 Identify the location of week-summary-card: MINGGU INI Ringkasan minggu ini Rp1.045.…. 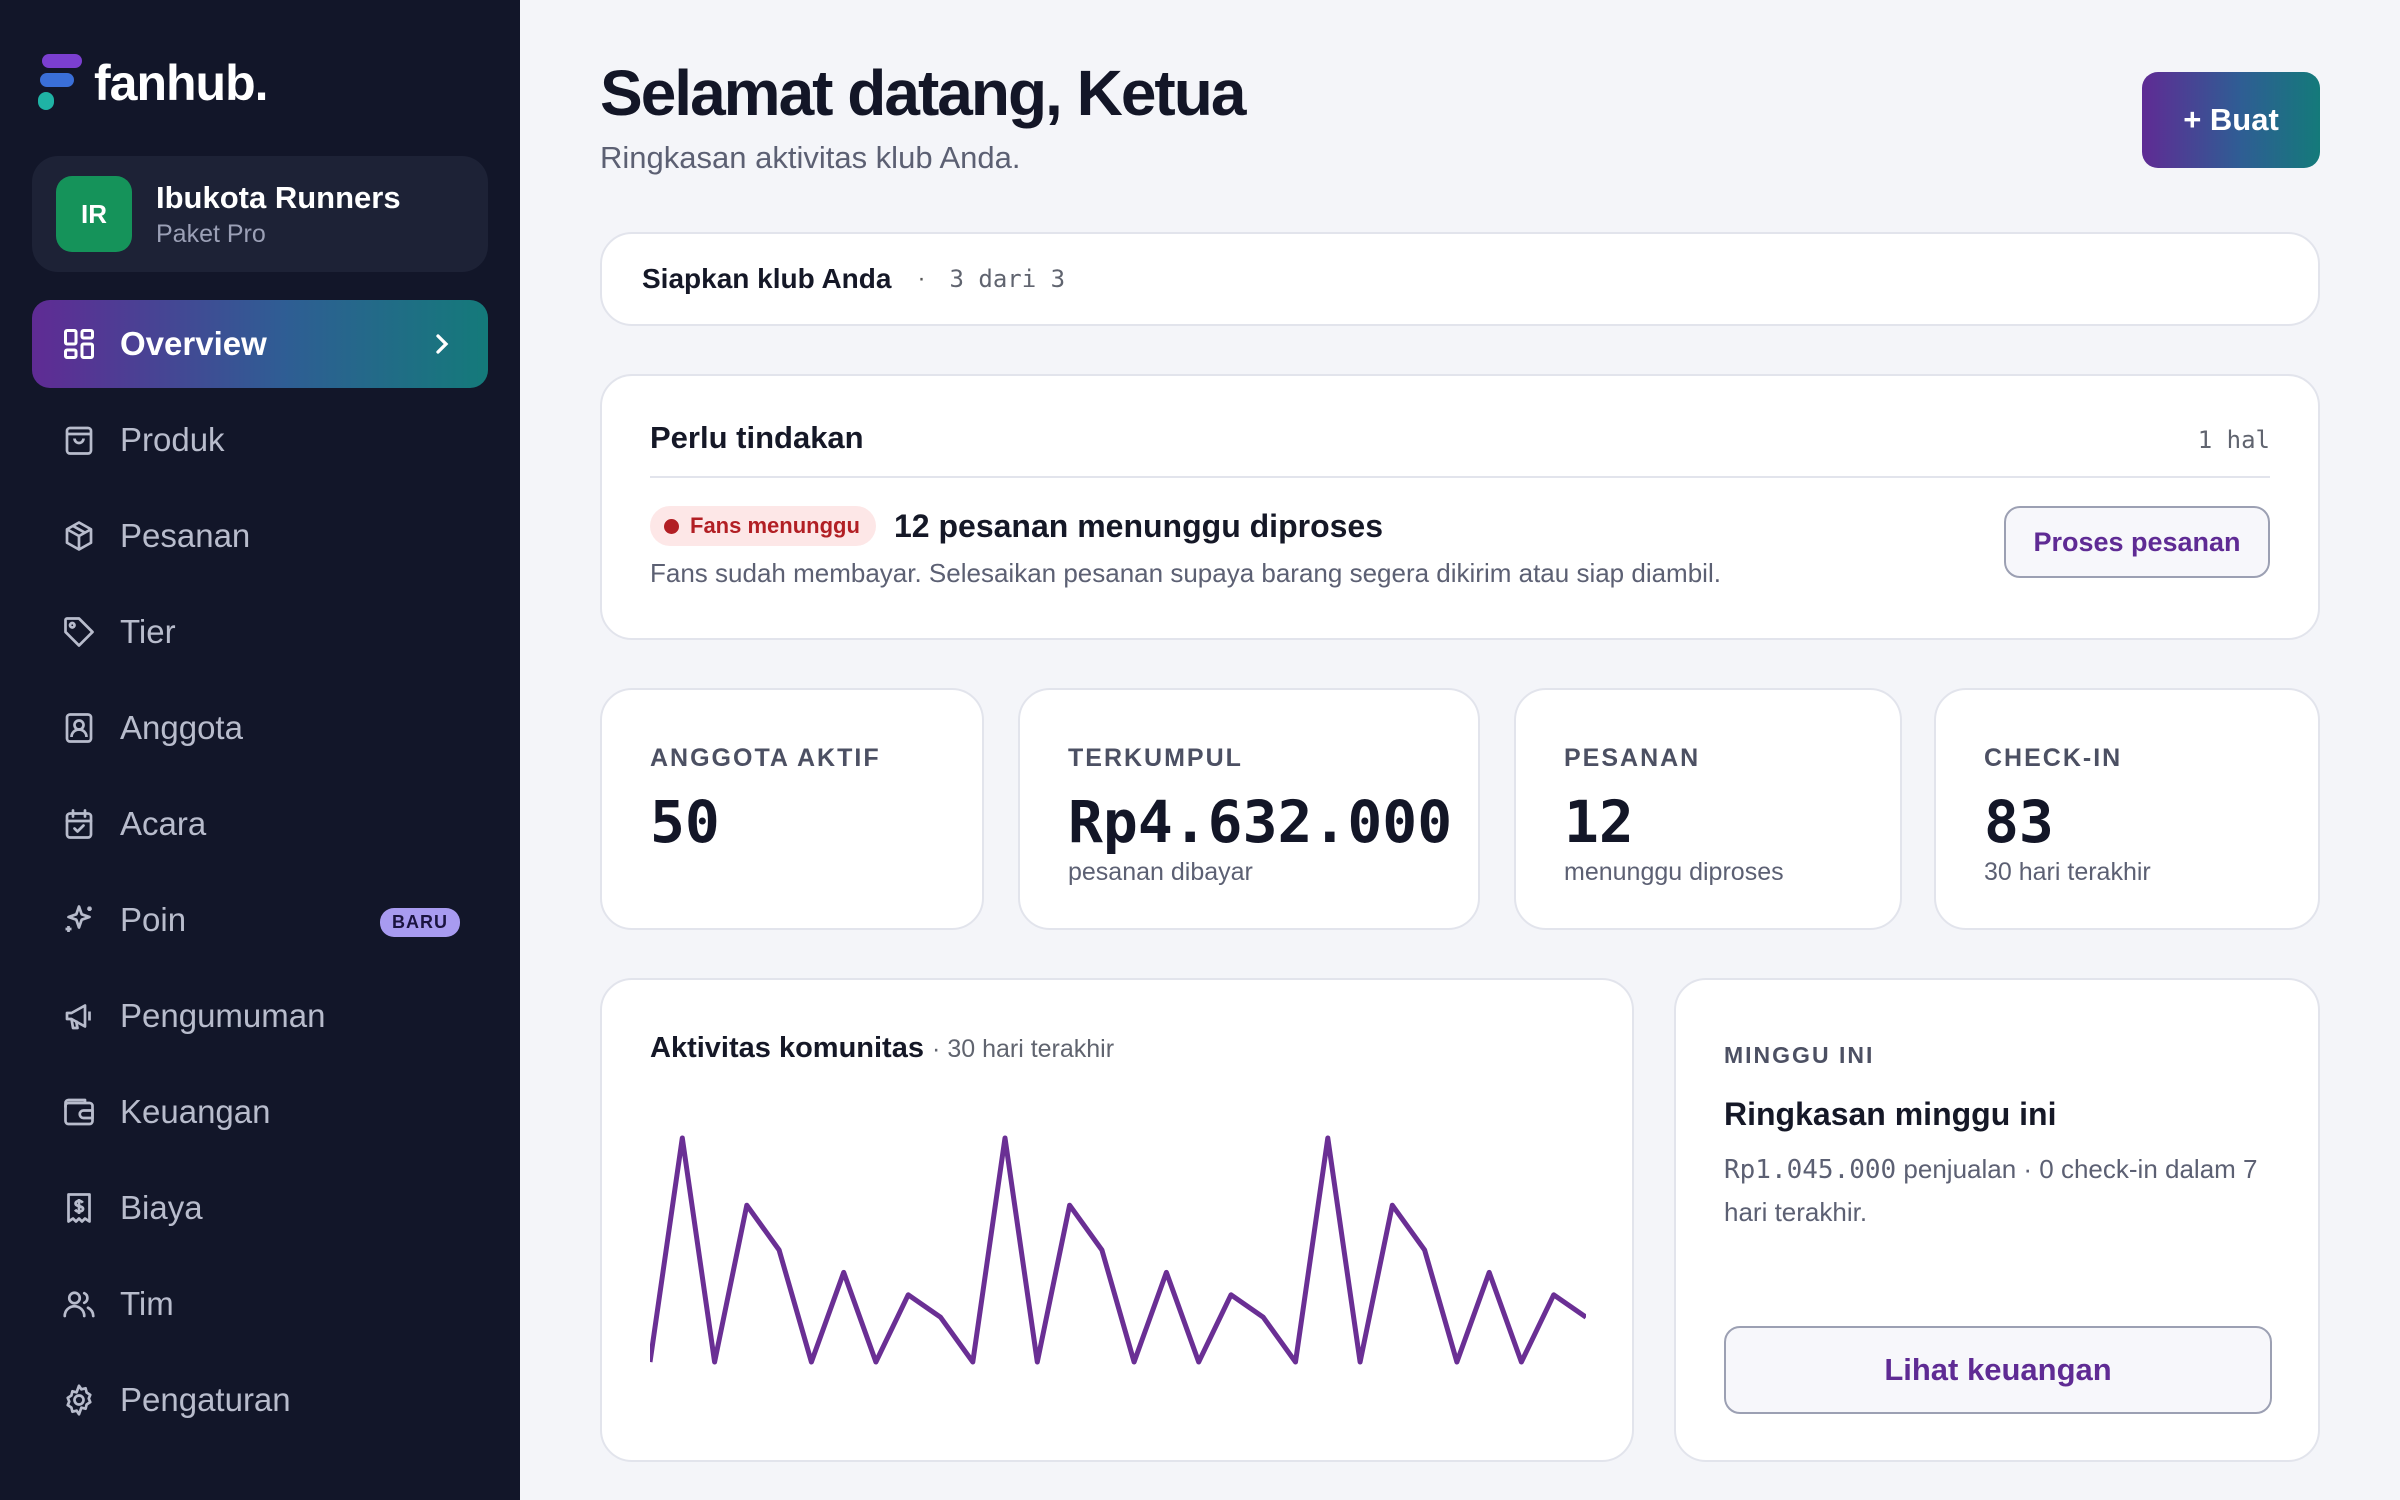
(1997, 1220).